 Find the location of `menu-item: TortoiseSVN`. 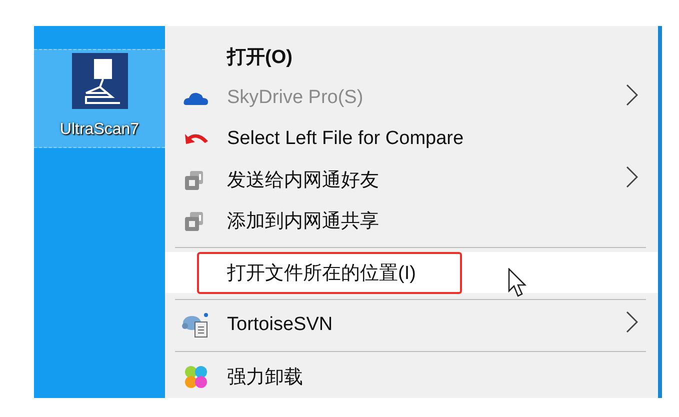

menu-item: TortoiseSVN is located at coordinates (411, 324).